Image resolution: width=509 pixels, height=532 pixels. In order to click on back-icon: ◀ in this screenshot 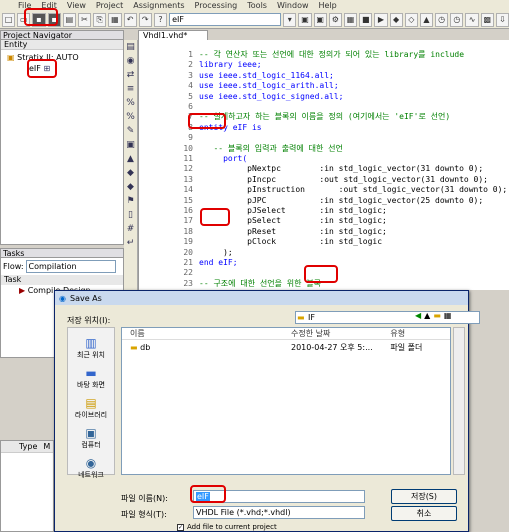, I will do `click(418, 315)`.